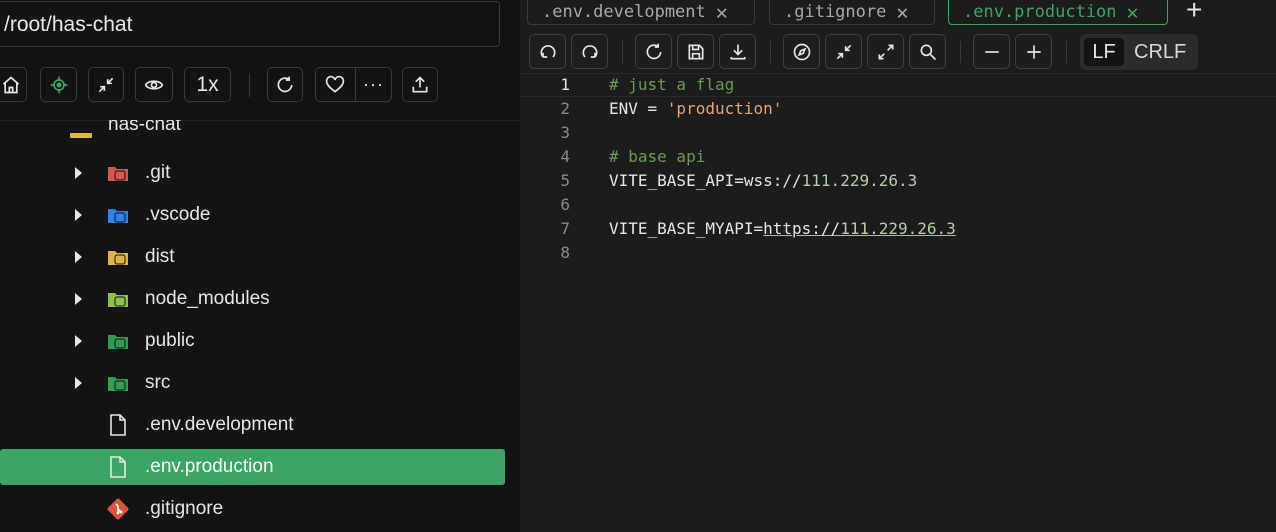 The height and width of the screenshot is (532, 1276). What do you see at coordinates (565, 108) in the screenshot?
I see `line-number: 2` at bounding box center [565, 108].